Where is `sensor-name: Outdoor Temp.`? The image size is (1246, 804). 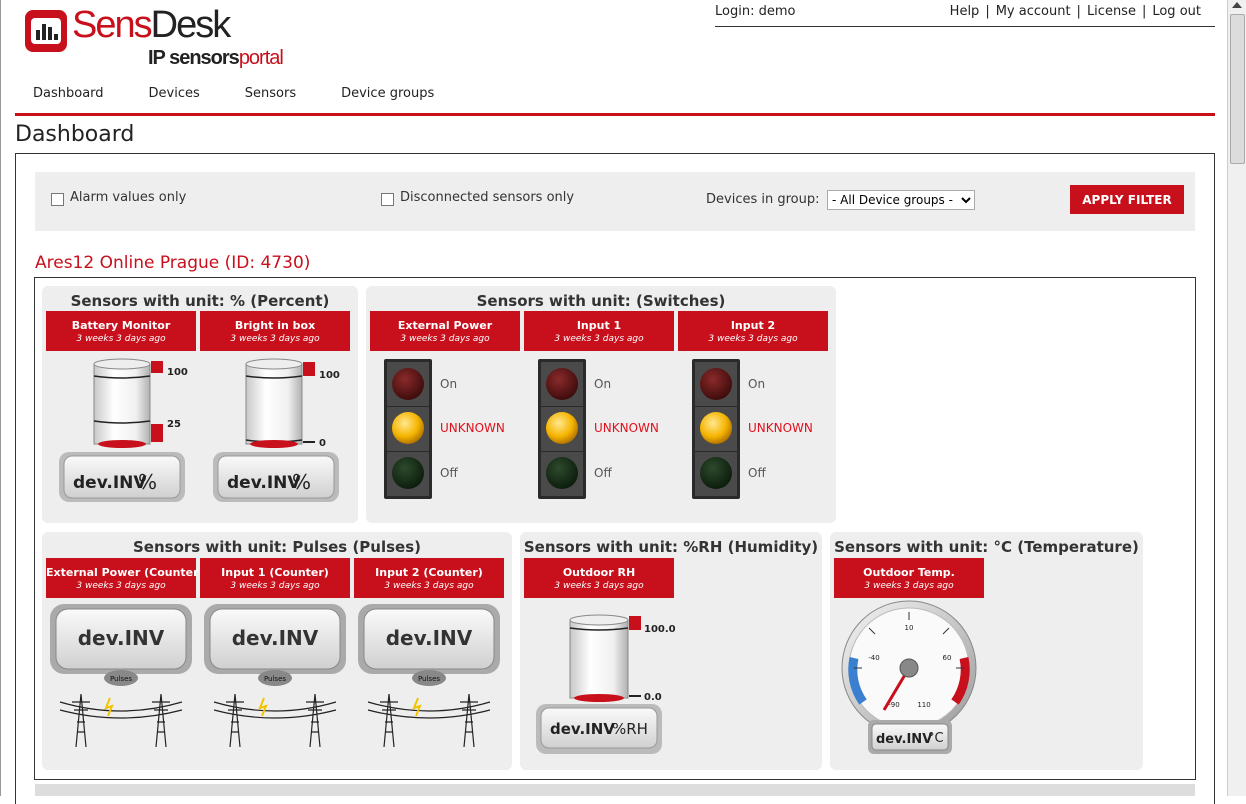
sensor-name: Outdoor Temp. is located at coordinates (909, 572).